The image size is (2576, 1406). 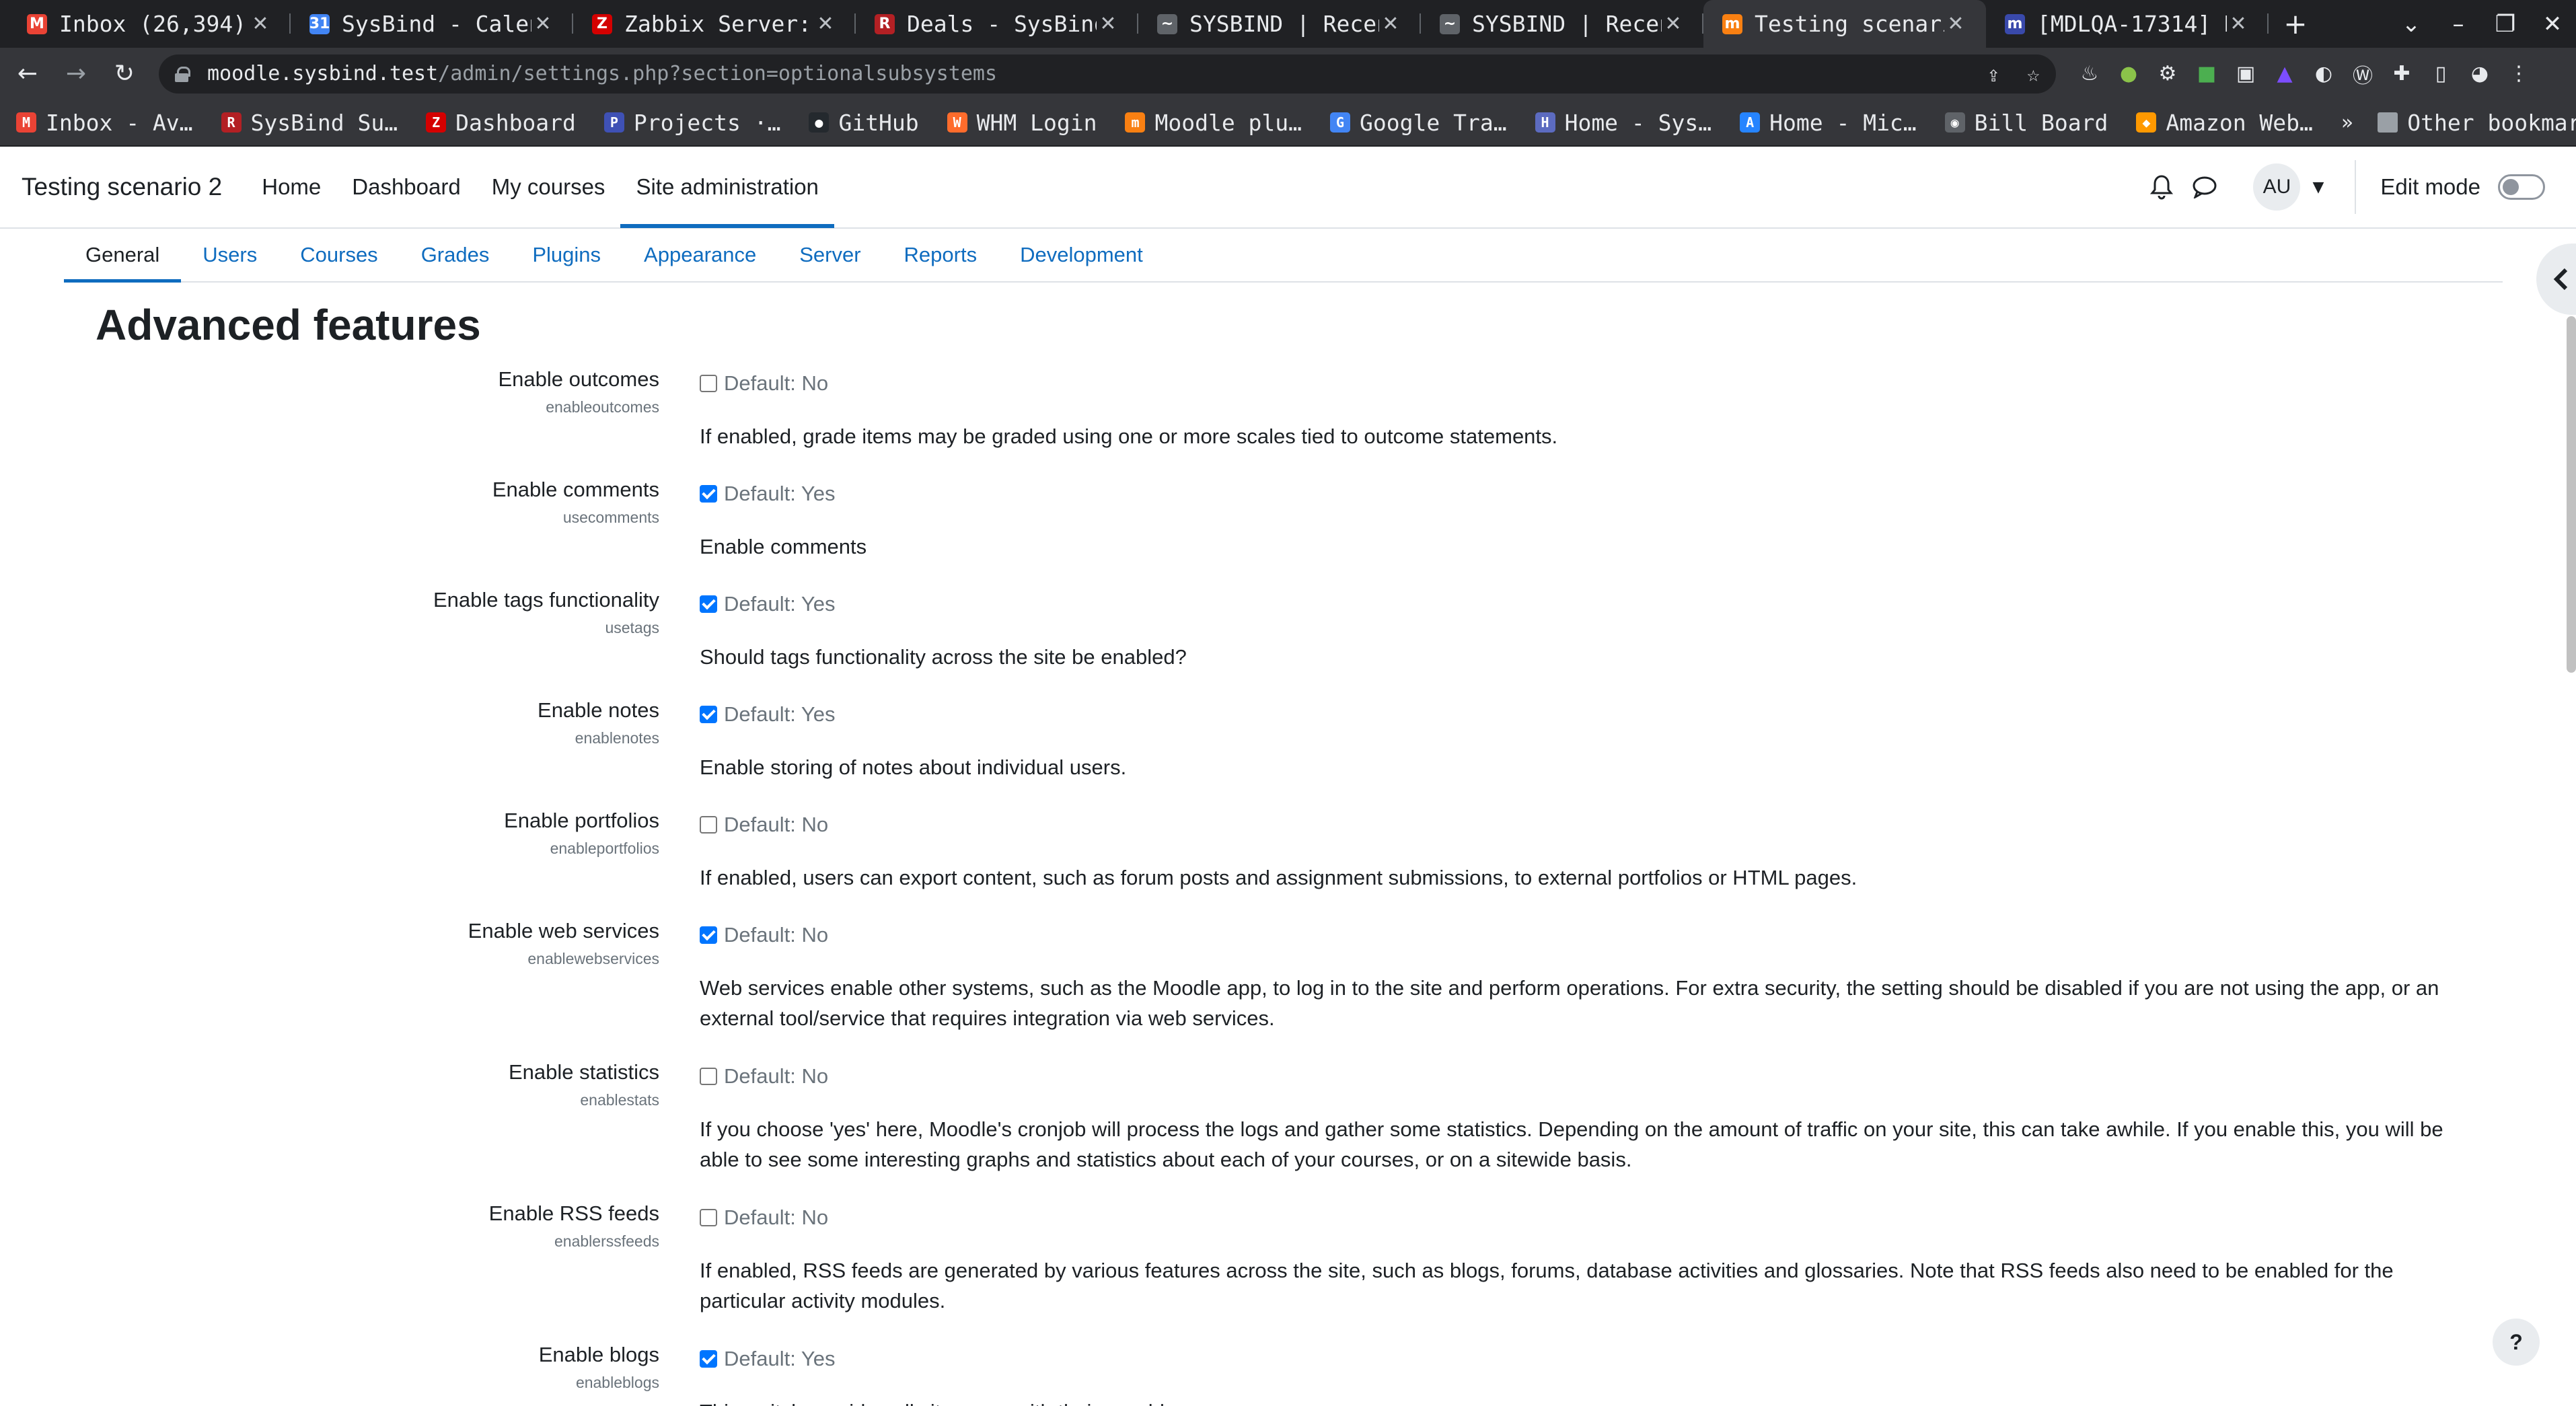 What do you see at coordinates (957, 122) in the screenshot?
I see `whm-icon: W` at bounding box center [957, 122].